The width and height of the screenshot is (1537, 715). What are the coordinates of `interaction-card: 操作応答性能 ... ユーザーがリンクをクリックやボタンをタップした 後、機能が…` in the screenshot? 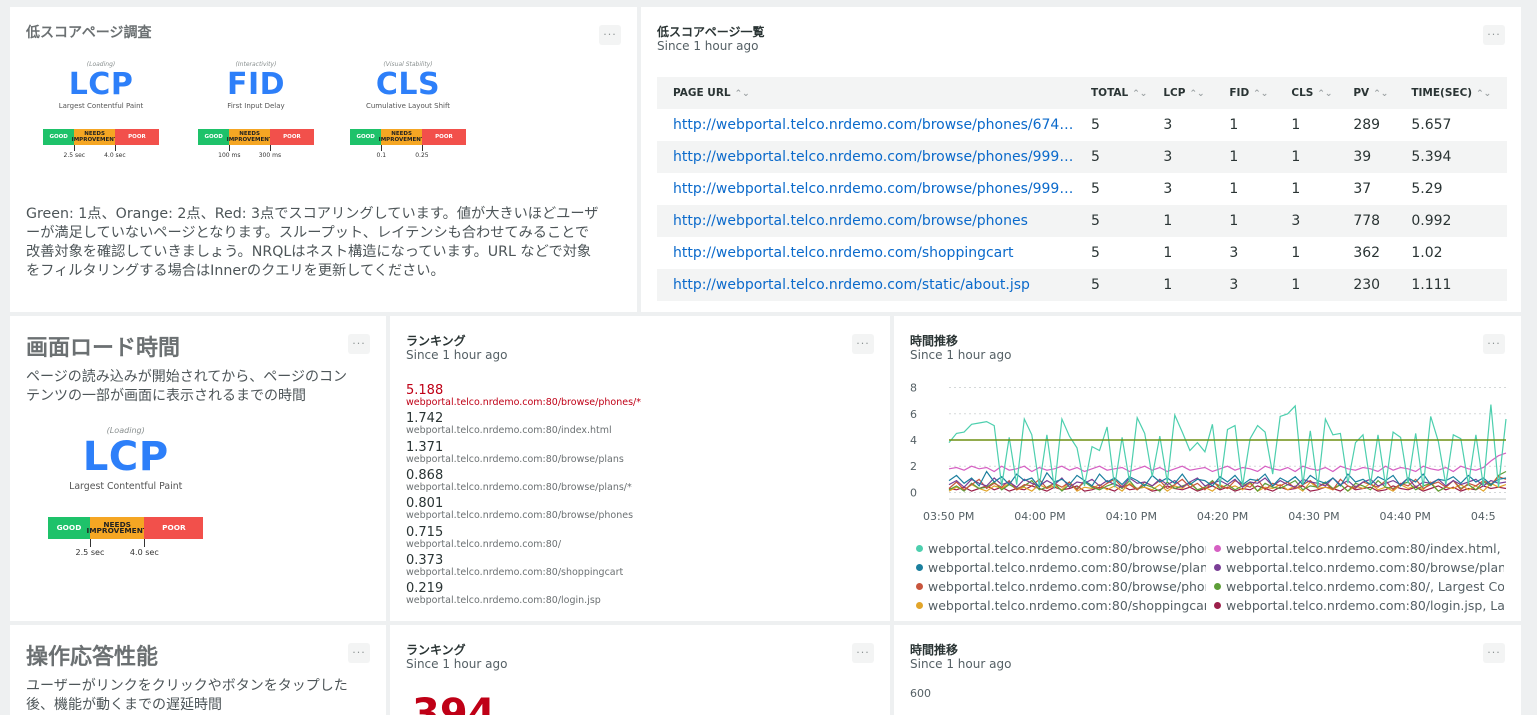 It's located at (198, 670).